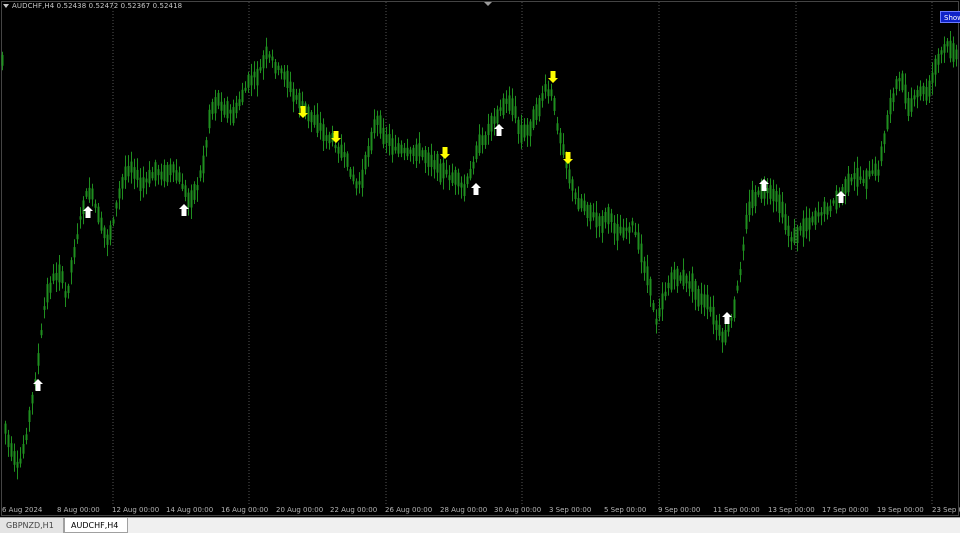  I want to click on collapse-triangle-icon, so click(6, 6).